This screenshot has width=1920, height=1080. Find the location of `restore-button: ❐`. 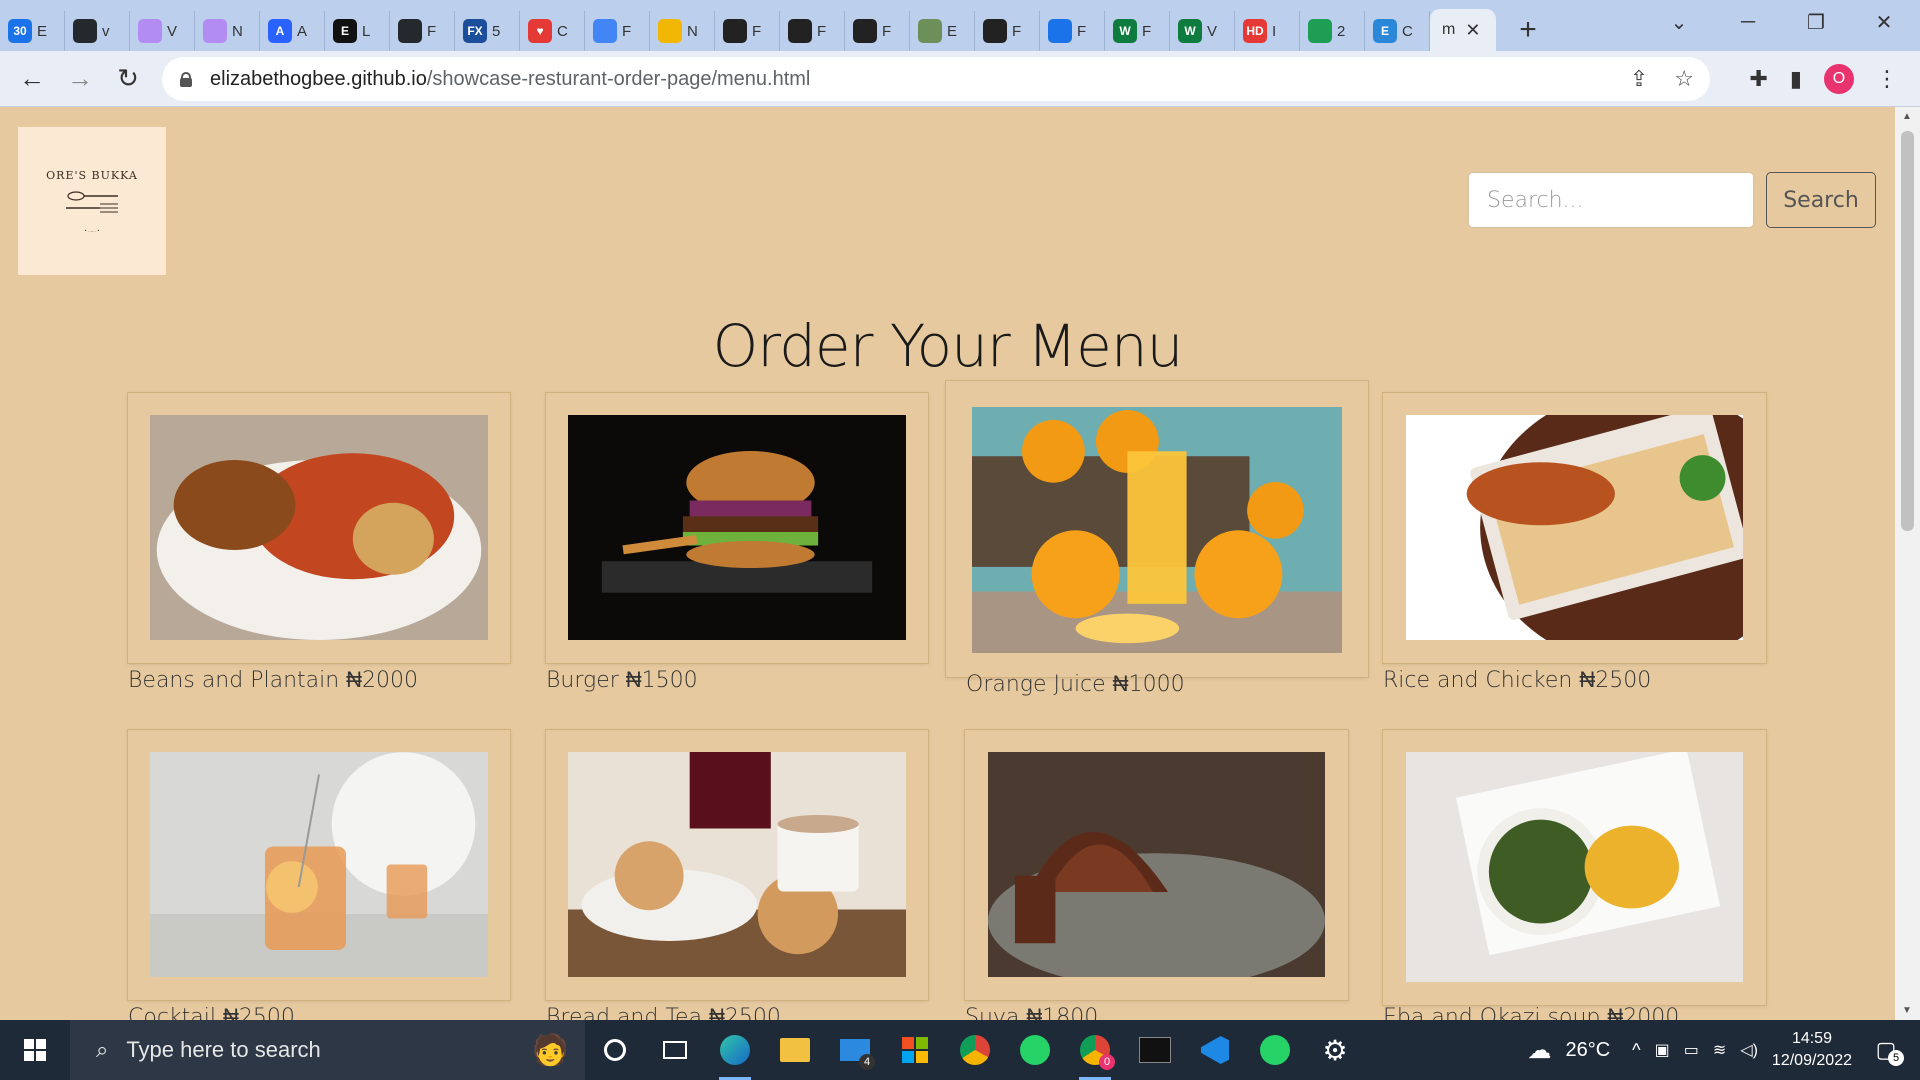

restore-button: ❐ is located at coordinates (1816, 22).